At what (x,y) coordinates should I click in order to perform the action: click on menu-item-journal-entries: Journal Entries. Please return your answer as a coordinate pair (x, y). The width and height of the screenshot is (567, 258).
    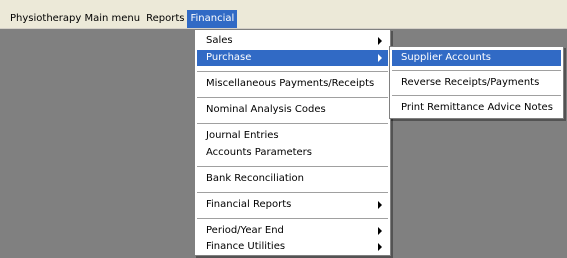
    Looking at the image, I should click on (292, 136).